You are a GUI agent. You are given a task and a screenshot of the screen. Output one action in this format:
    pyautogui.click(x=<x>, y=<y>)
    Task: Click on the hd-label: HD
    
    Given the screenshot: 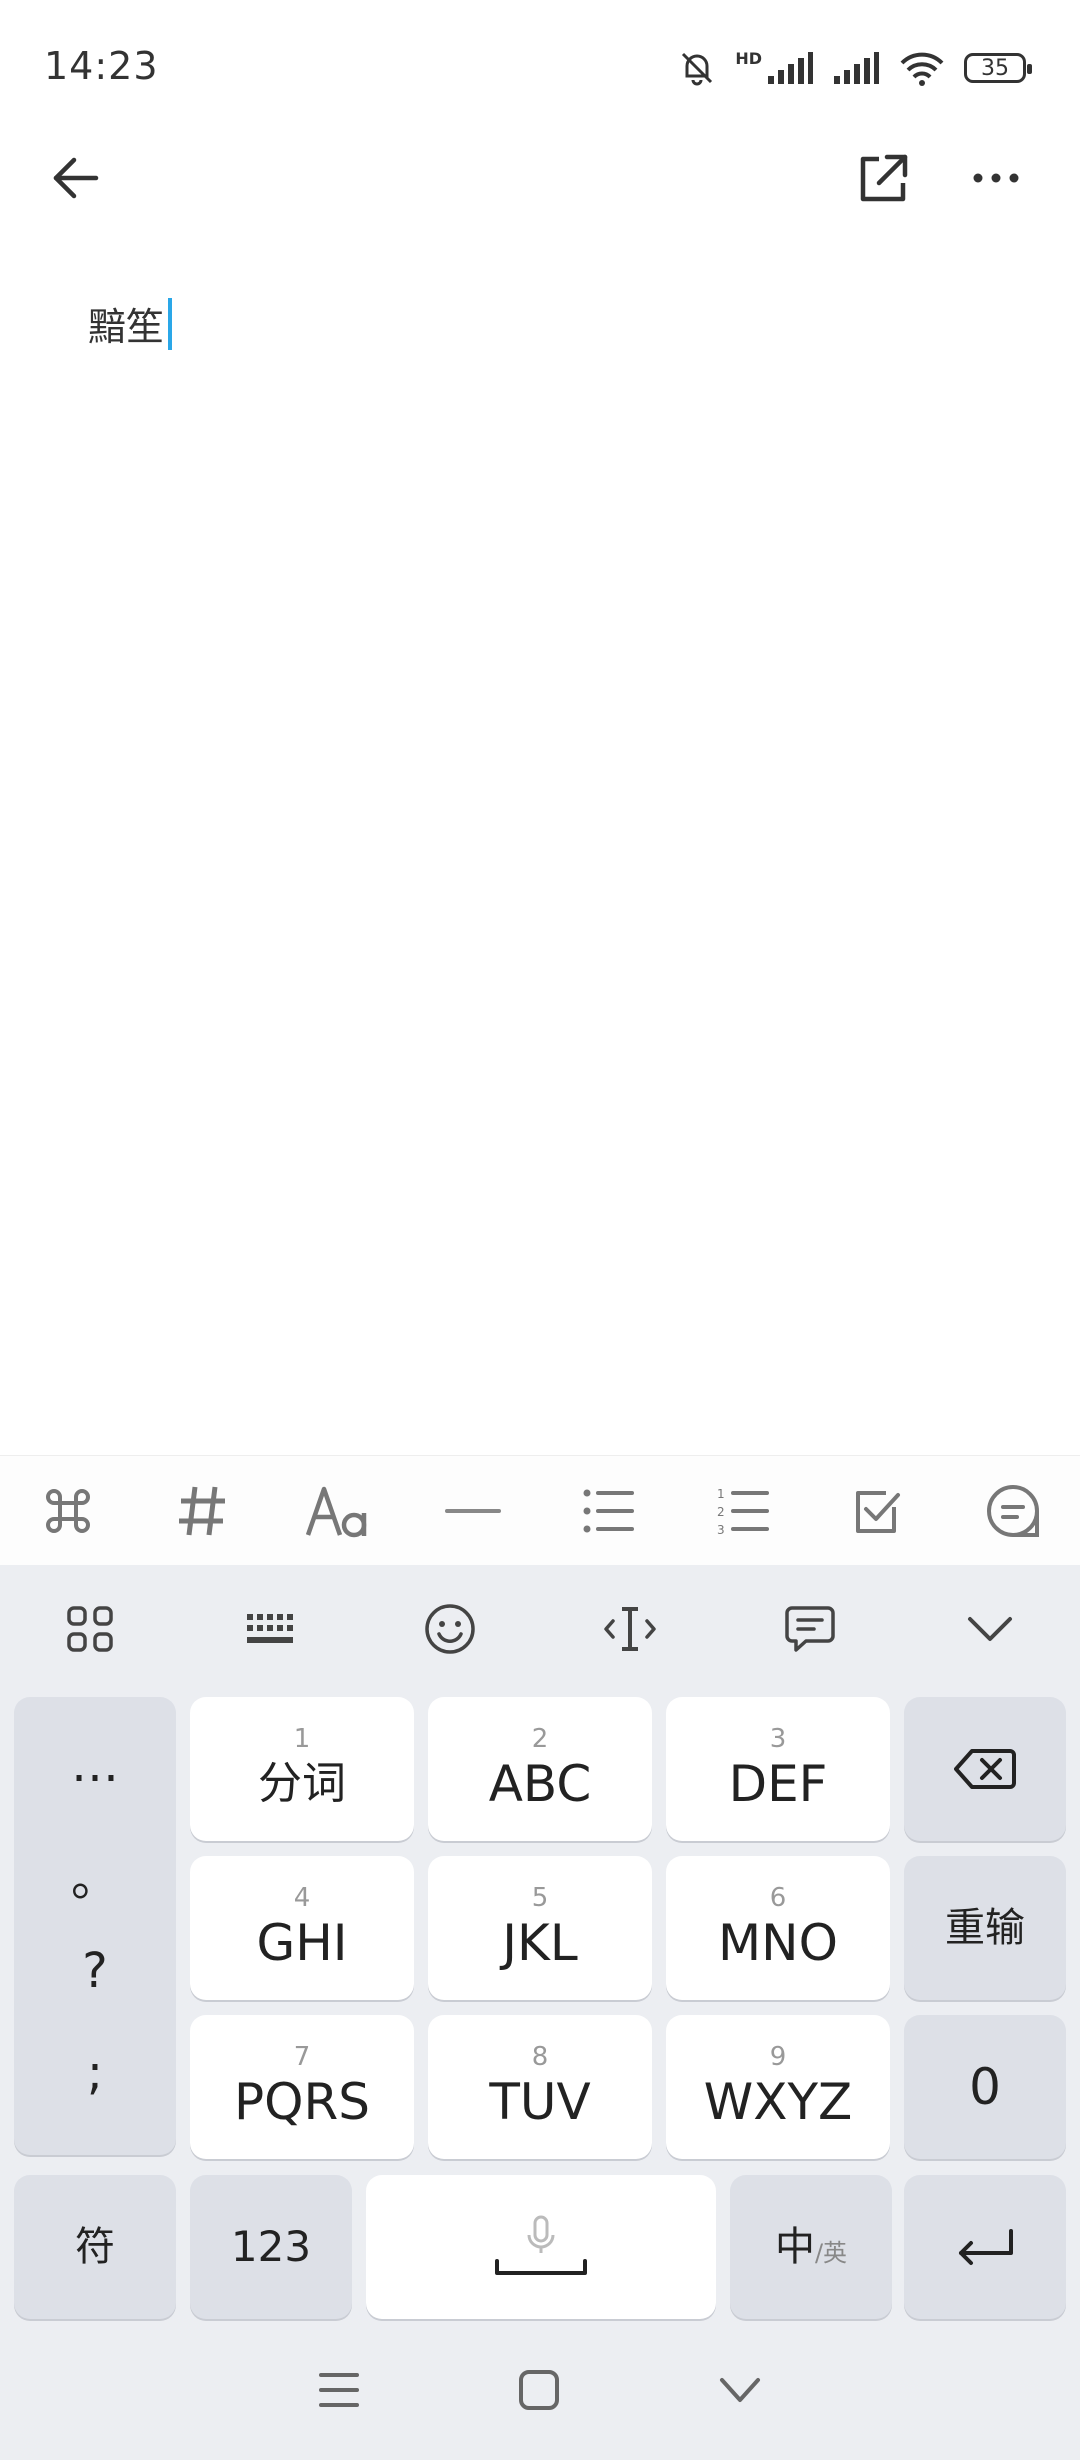 What is the action you would take?
    pyautogui.click(x=748, y=58)
    